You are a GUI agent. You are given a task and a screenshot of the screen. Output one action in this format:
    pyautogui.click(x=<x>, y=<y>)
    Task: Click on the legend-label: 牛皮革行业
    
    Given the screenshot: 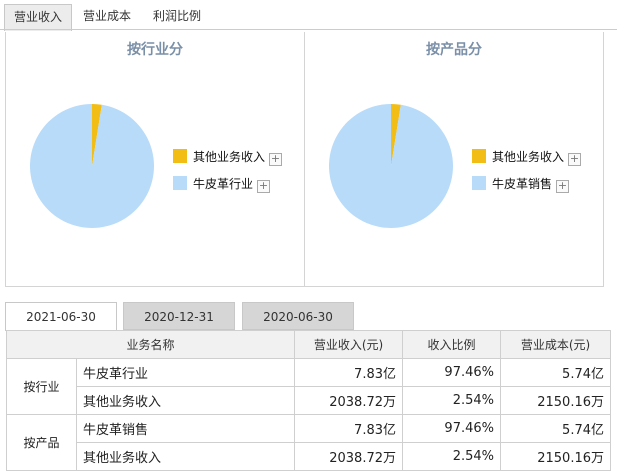 What is the action you would take?
    pyautogui.click(x=223, y=184)
    